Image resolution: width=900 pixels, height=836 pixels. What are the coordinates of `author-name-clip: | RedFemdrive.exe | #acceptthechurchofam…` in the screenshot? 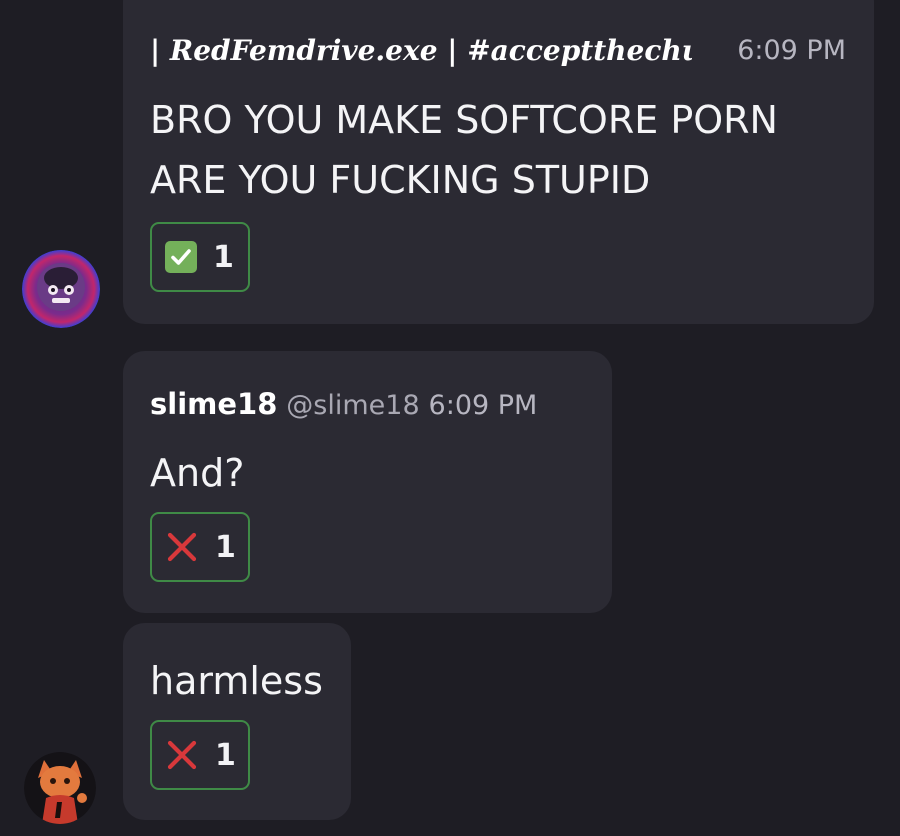 It's located at (421, 51).